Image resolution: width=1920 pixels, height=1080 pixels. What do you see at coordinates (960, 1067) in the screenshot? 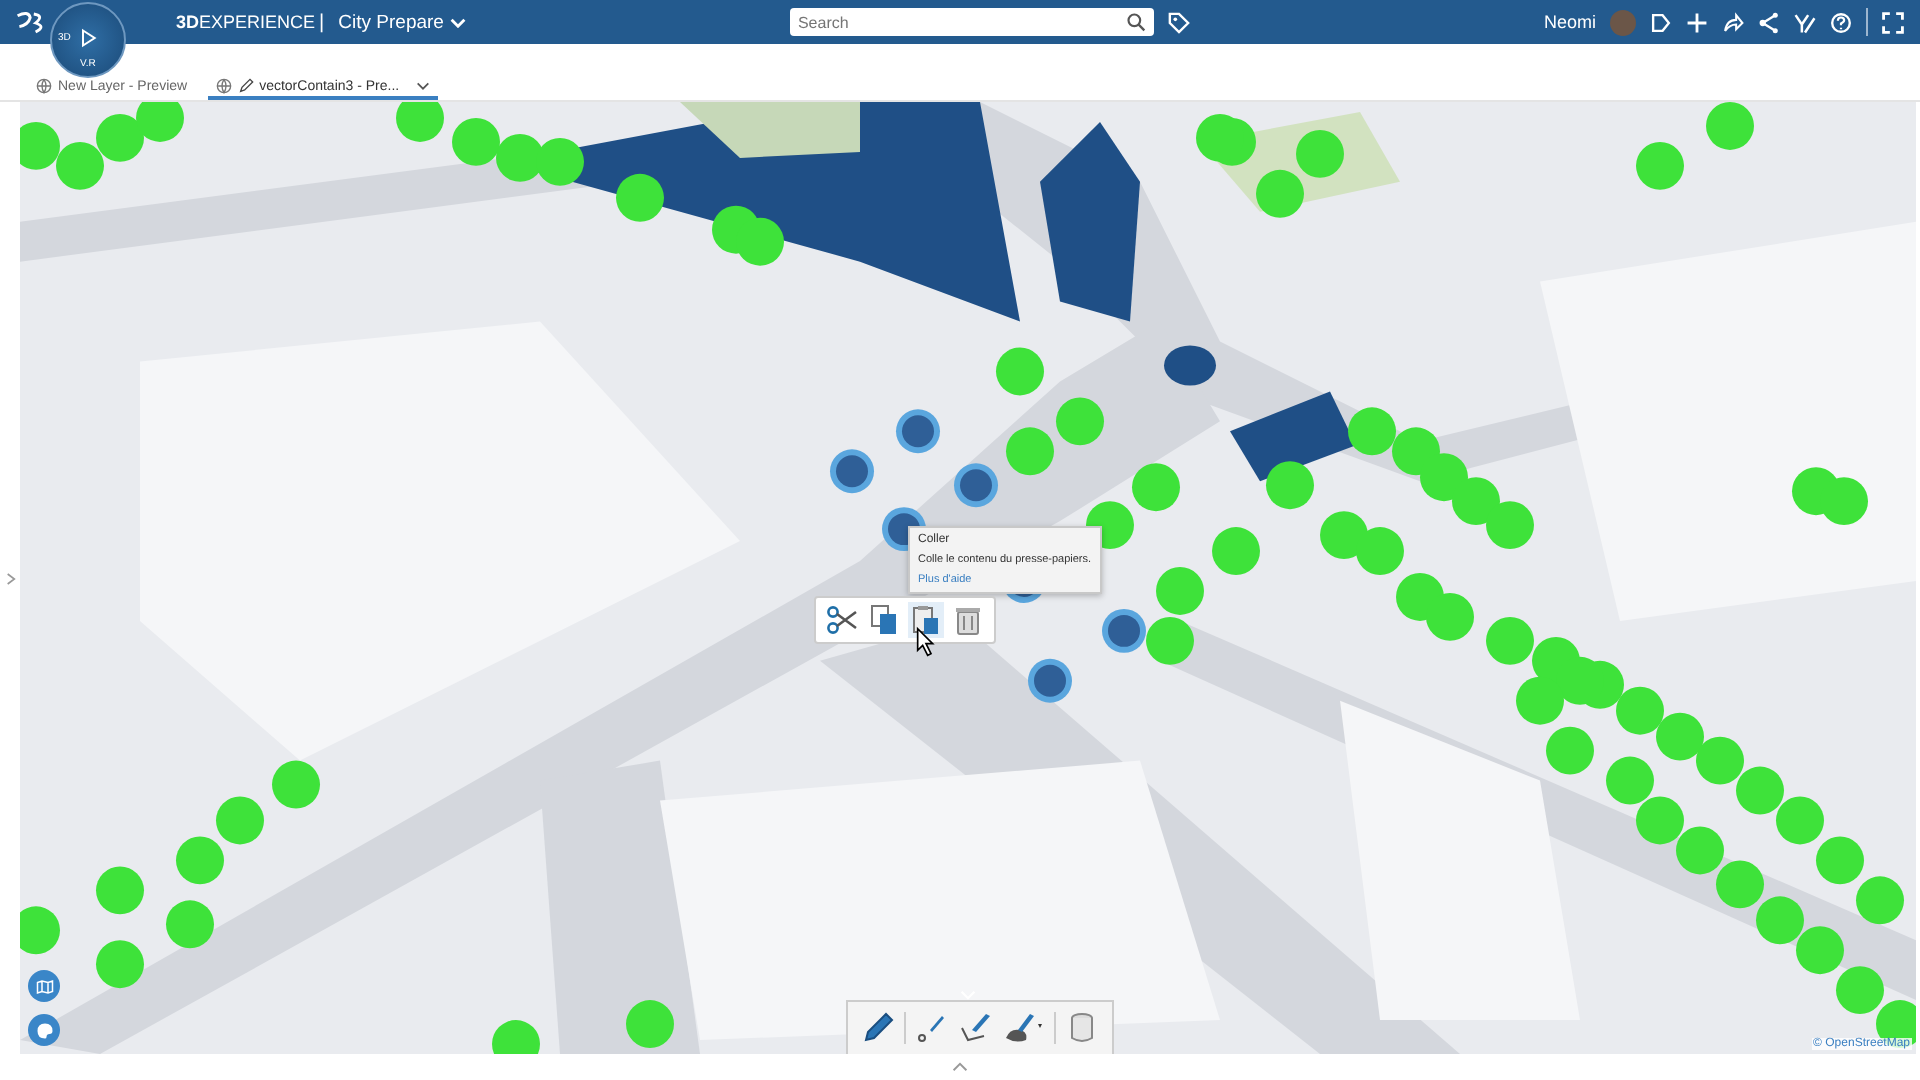
I see `chevron-up-icon` at bounding box center [960, 1067].